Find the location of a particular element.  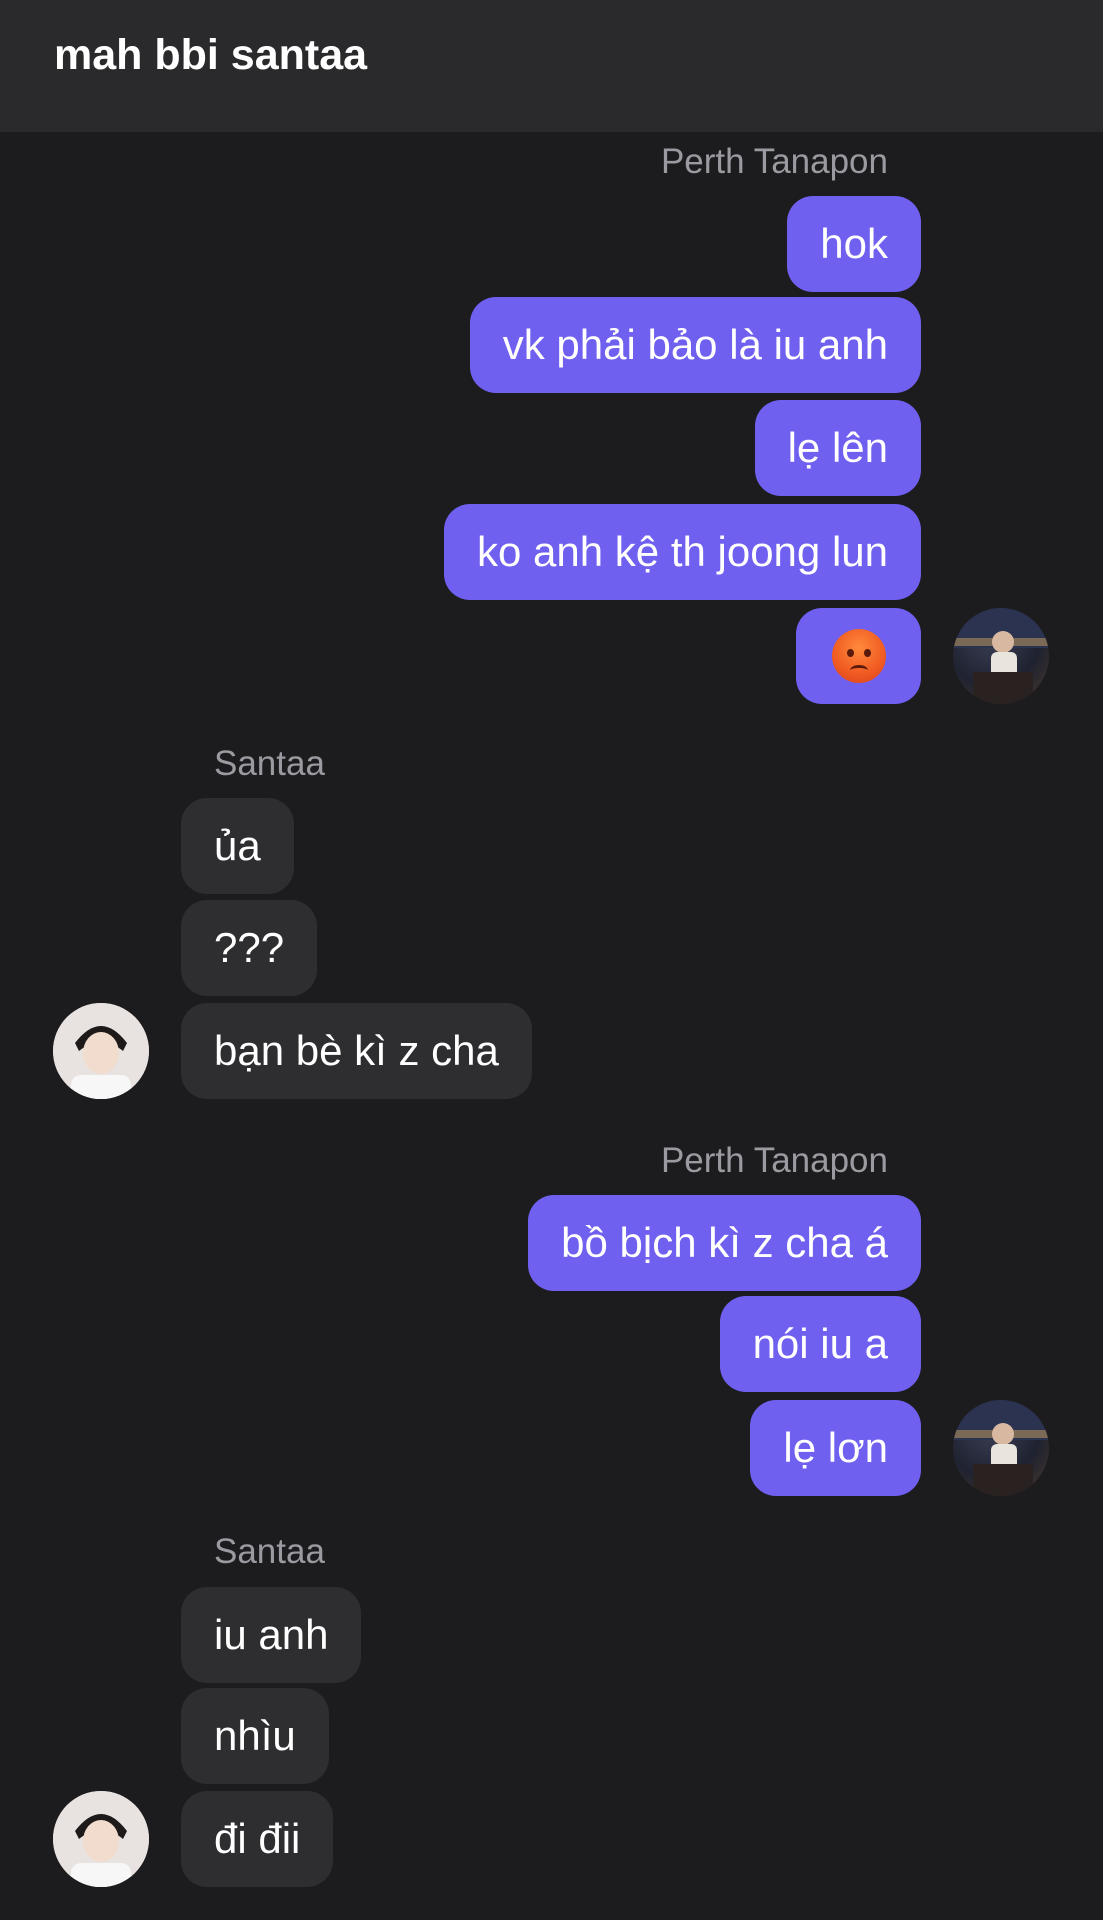

message-bubble: lẹ lên is located at coordinates (837, 448).